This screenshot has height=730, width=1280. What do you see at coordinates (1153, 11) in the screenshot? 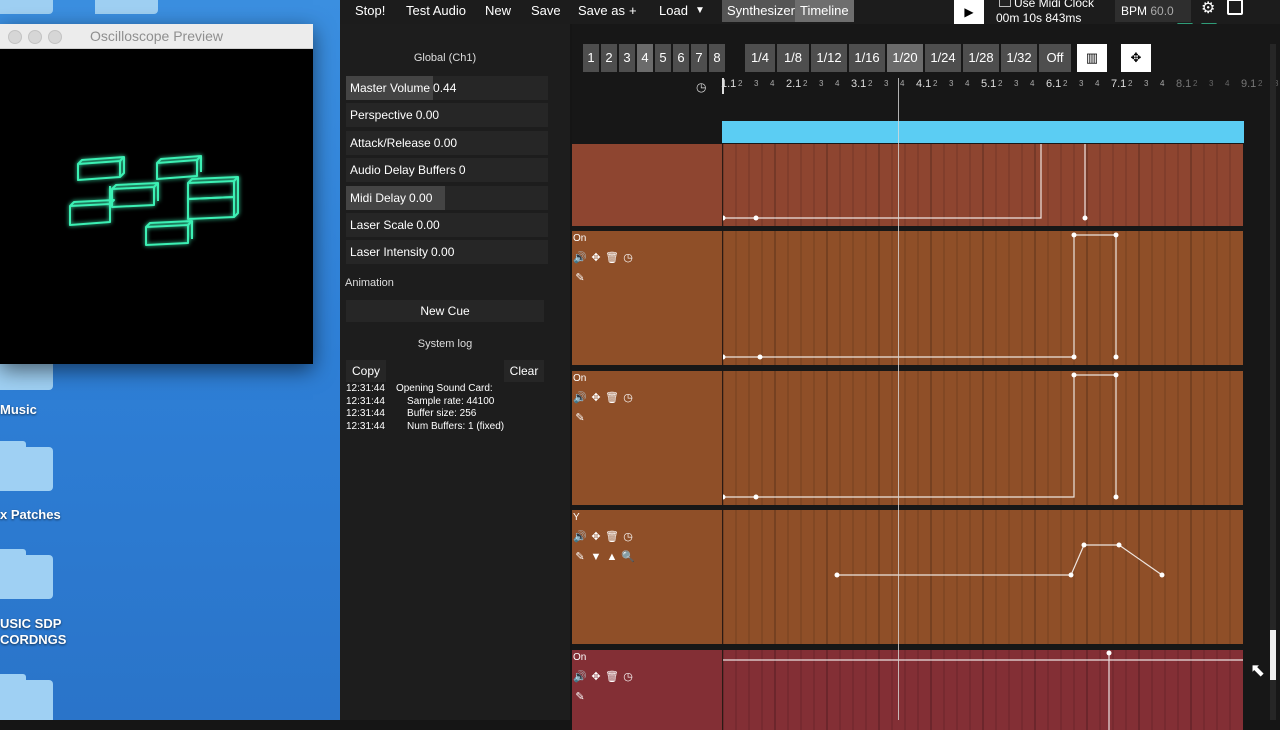
I see `bpm-field: BPM 60.0` at bounding box center [1153, 11].